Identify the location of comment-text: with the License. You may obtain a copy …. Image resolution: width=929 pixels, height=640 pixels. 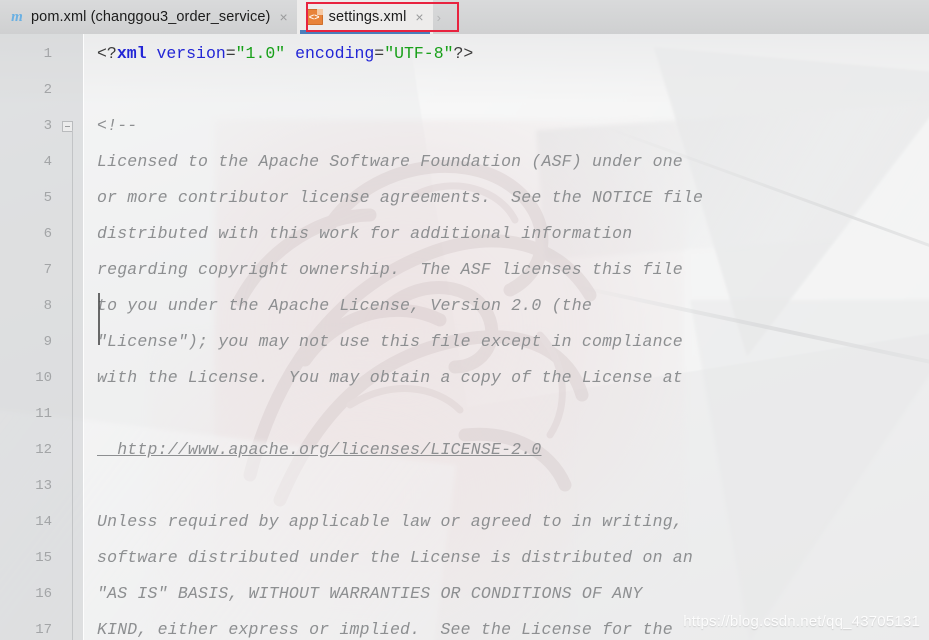
(390, 377).